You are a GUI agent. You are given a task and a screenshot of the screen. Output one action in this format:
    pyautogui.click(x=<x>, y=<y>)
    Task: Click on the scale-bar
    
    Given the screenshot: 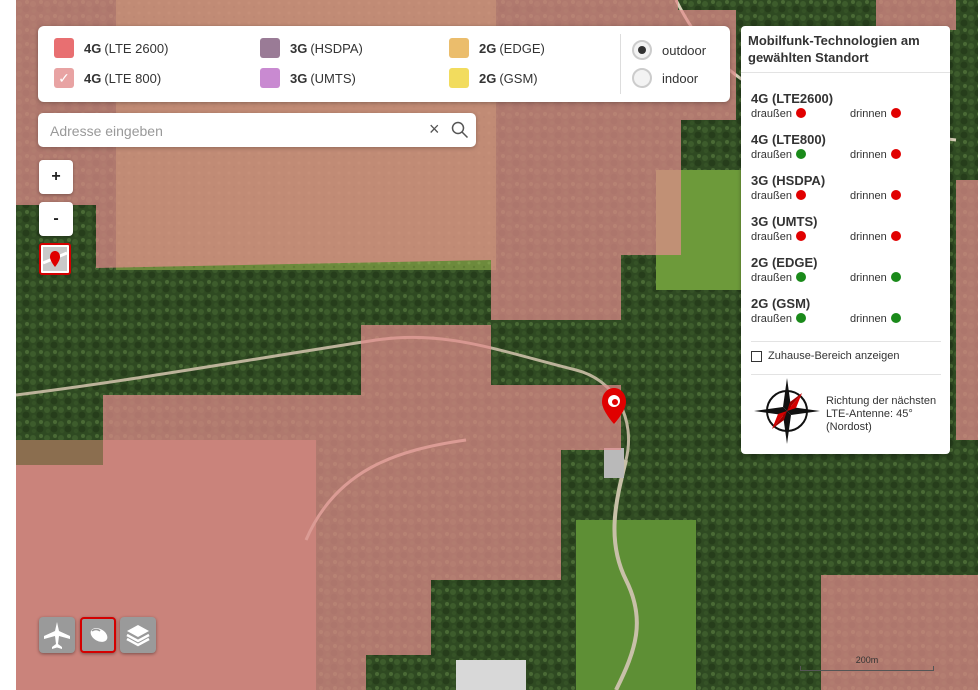 What is the action you would take?
    pyautogui.click(x=867, y=668)
    